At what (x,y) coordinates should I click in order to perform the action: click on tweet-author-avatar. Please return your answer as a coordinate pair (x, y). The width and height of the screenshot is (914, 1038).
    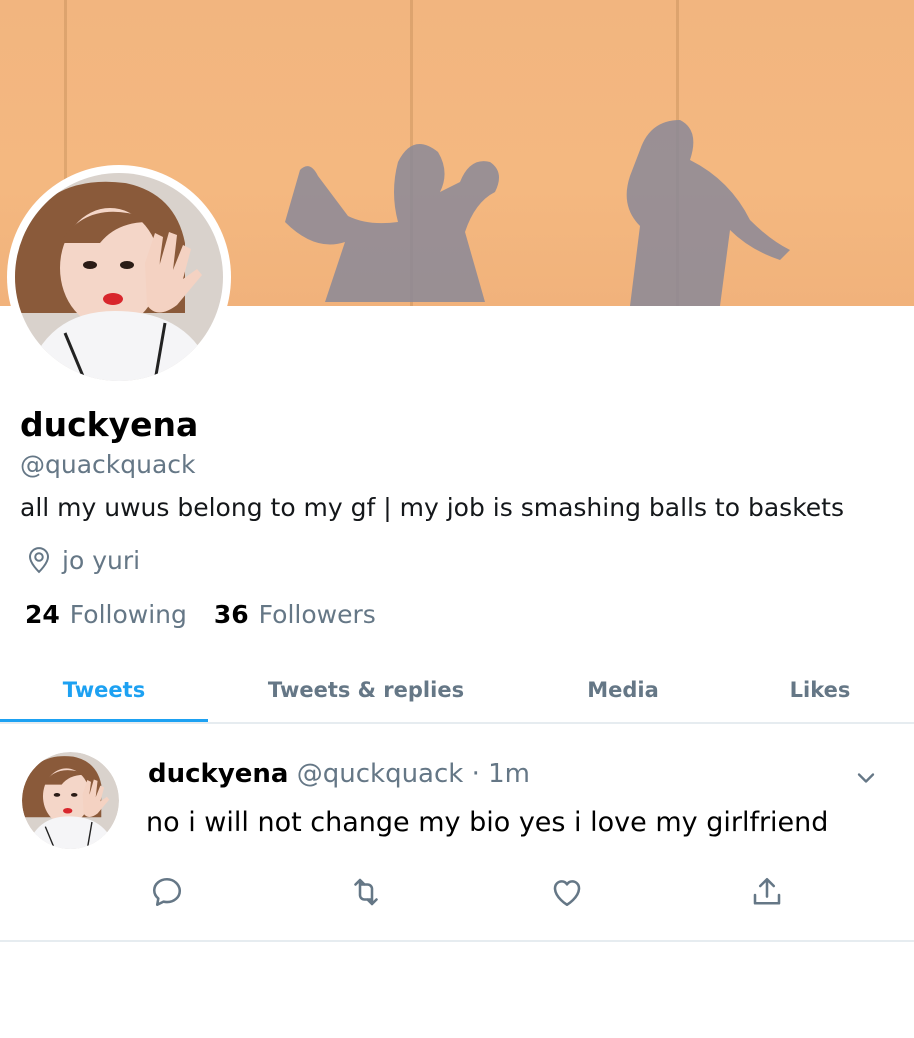
    Looking at the image, I should click on (70, 800).